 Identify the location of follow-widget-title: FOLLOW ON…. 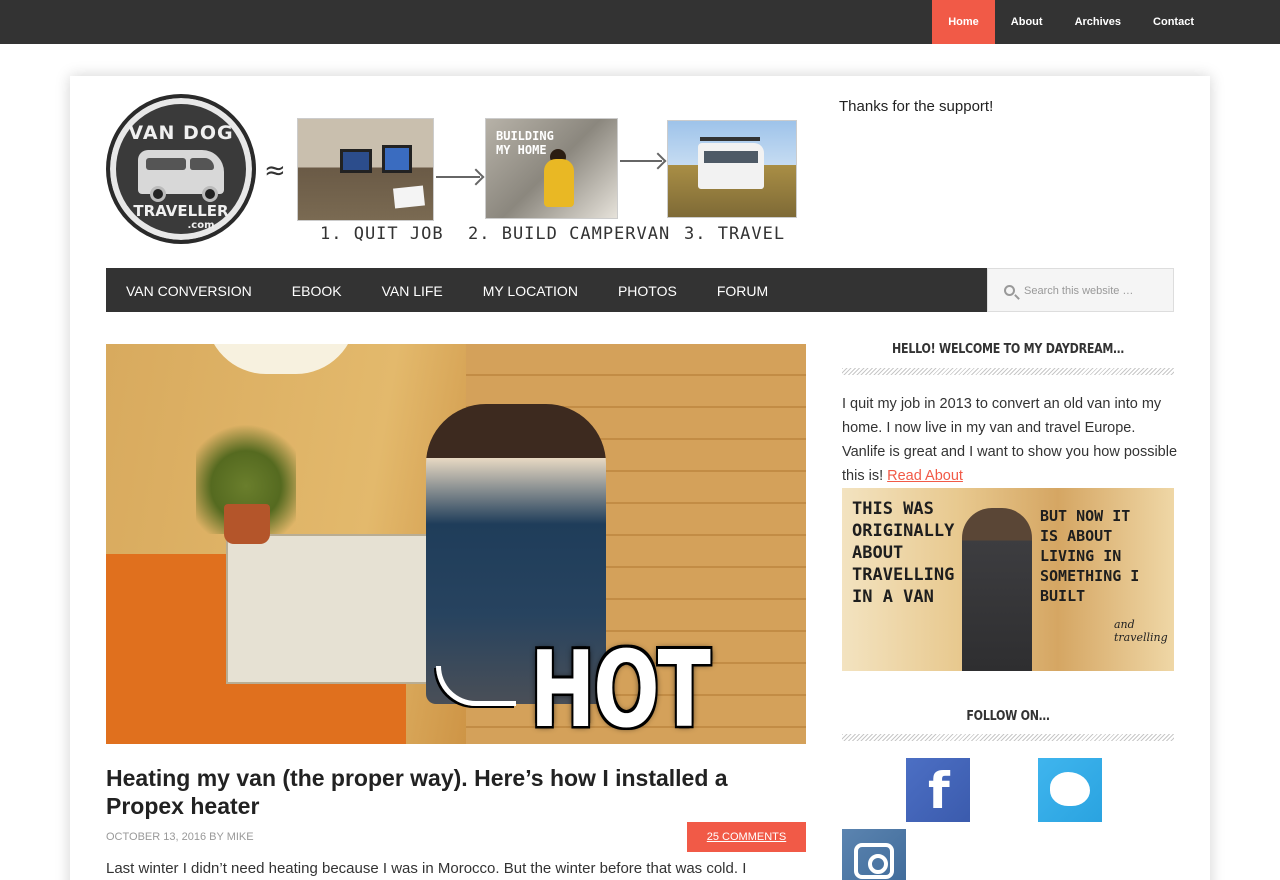
(1008, 716).